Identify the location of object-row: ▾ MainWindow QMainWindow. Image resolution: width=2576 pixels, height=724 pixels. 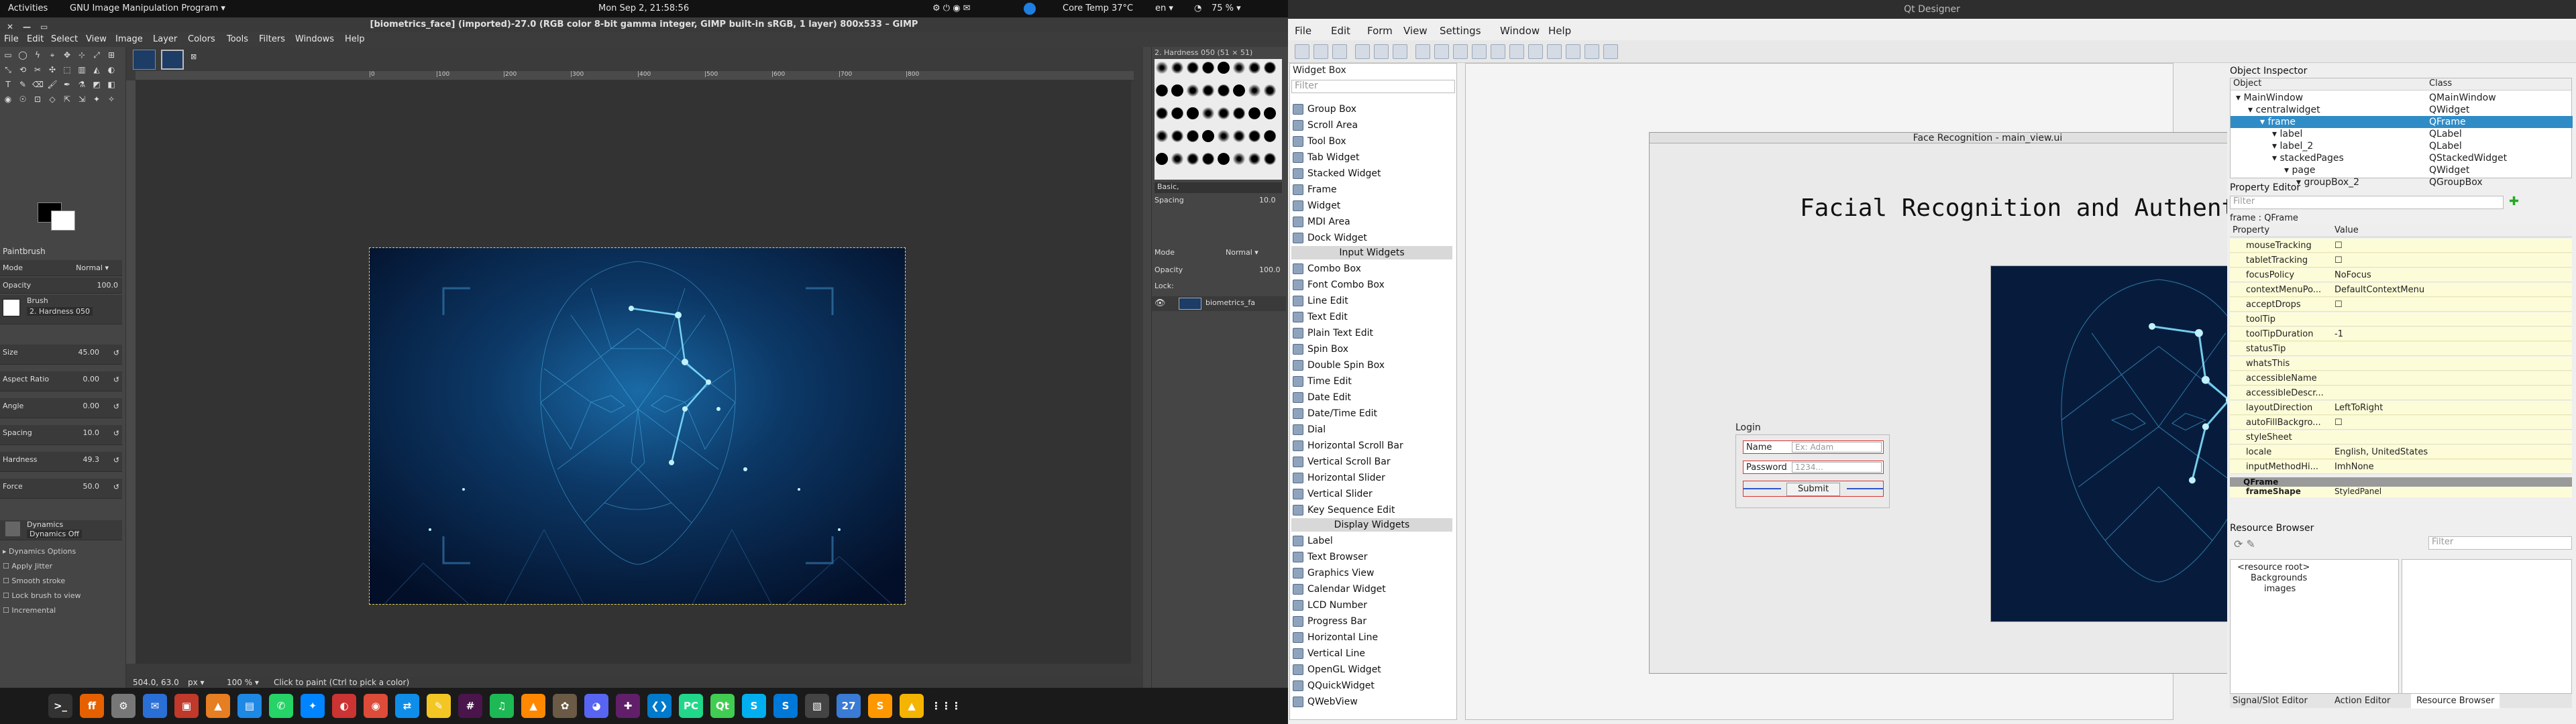
(2402, 98).